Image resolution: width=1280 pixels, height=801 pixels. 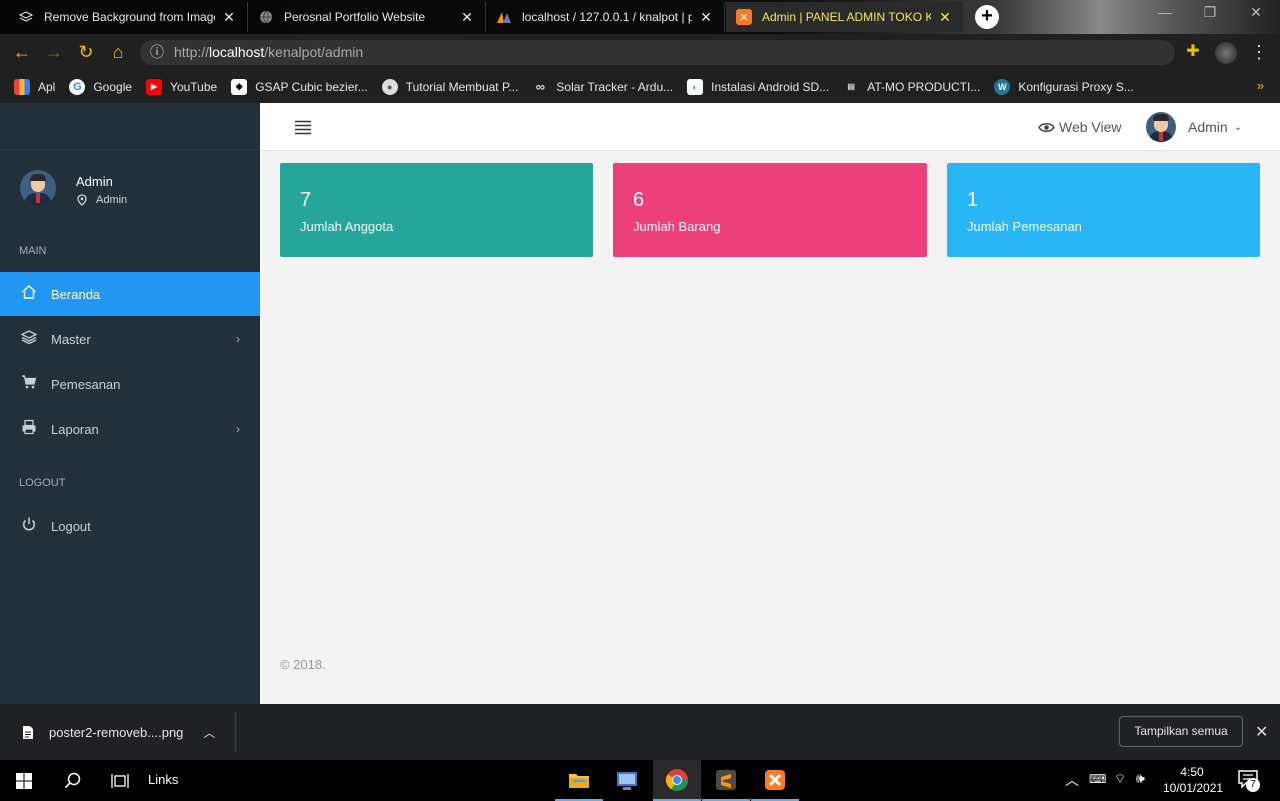 I want to click on bookmark-youtube: ▶ YouTube, so click(x=182, y=86).